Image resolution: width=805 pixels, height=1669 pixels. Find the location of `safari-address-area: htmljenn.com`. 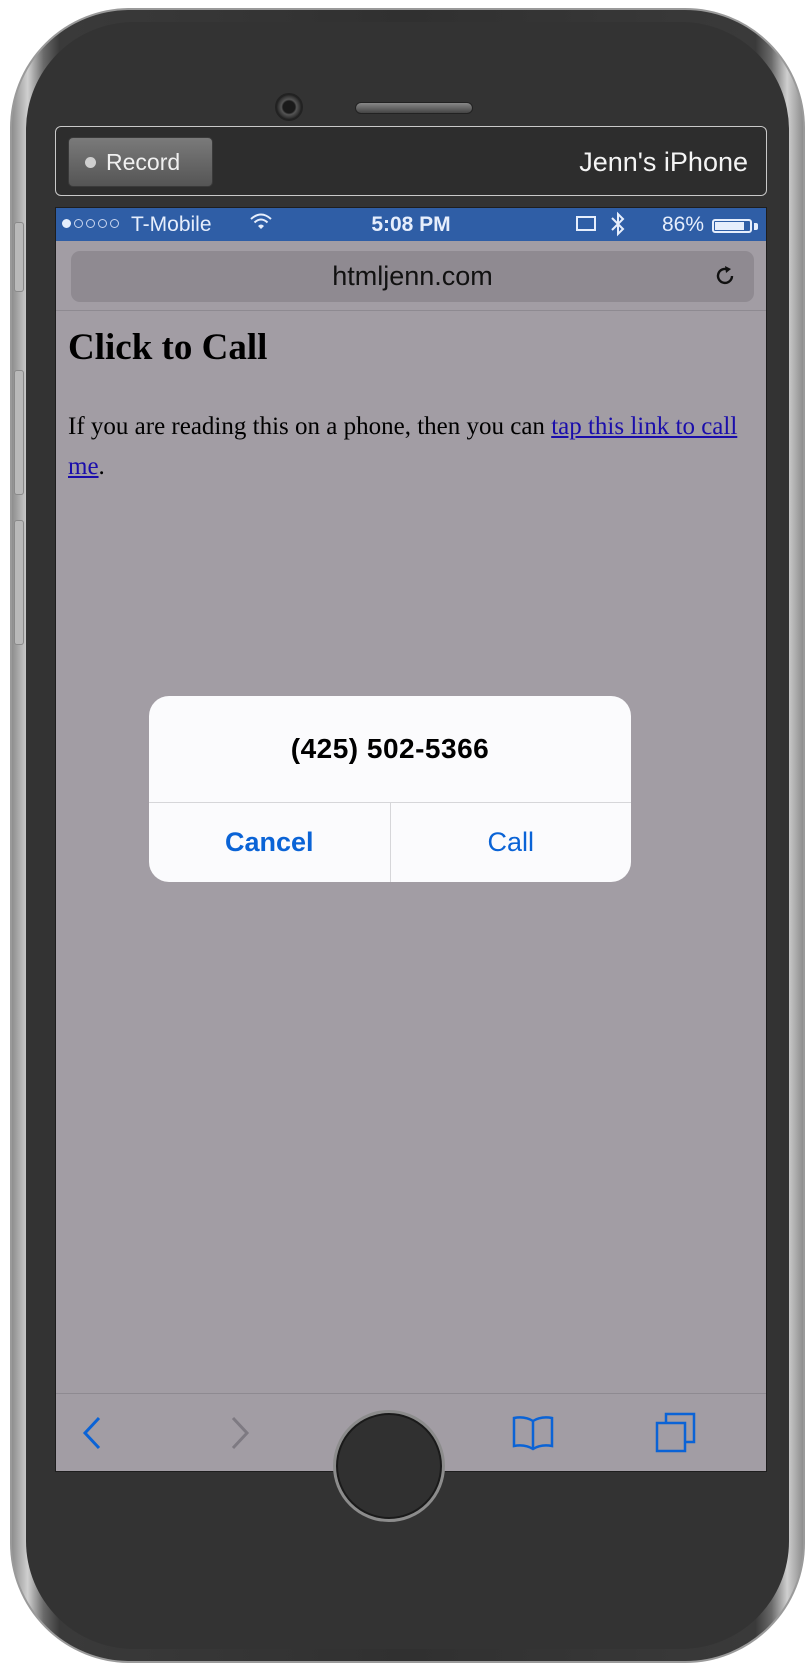

safari-address-area: htmljenn.com is located at coordinates (411, 276).